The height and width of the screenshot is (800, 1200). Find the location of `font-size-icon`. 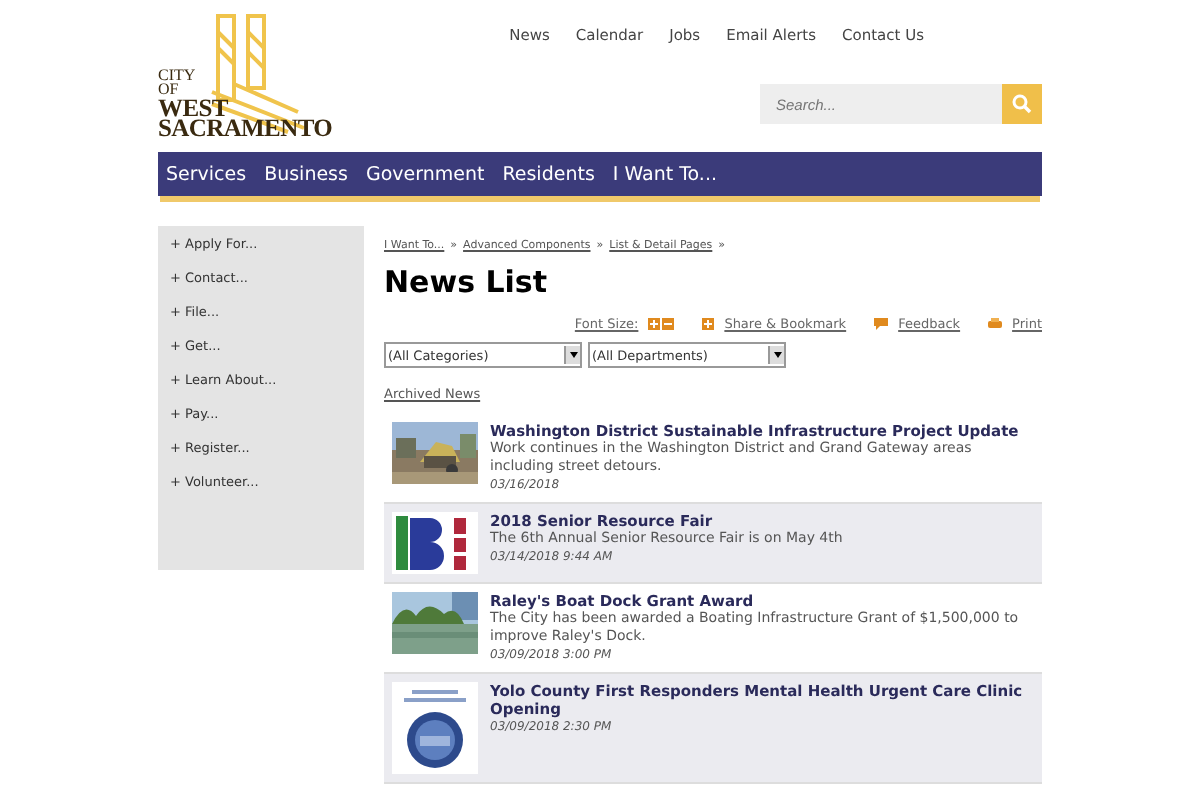

font-size-icon is located at coordinates (661, 324).